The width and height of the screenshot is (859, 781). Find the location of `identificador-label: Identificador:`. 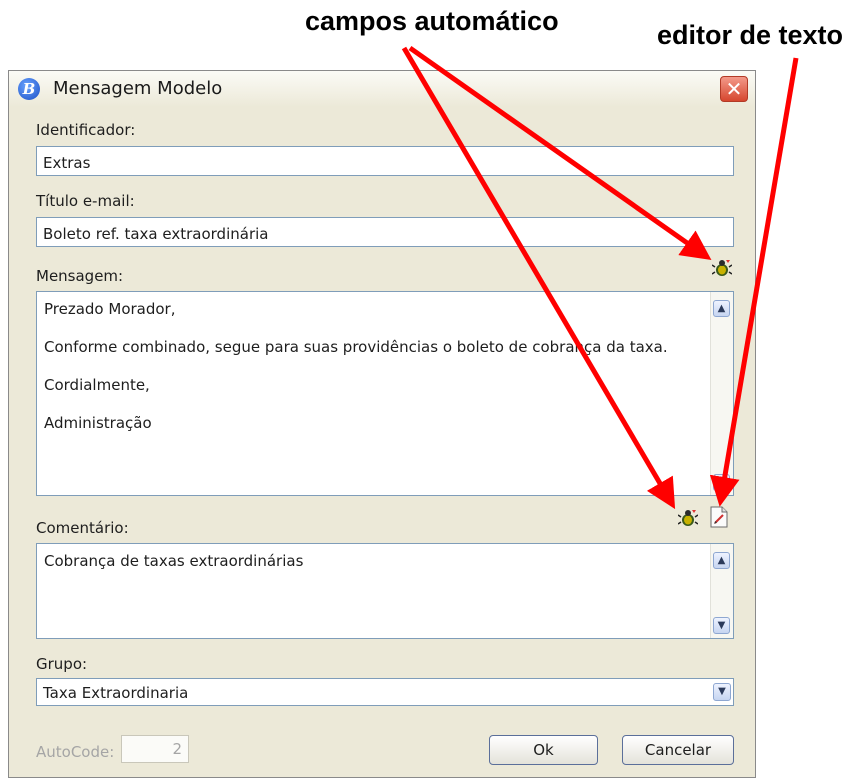

identificador-label: Identificador: is located at coordinates (86, 130).